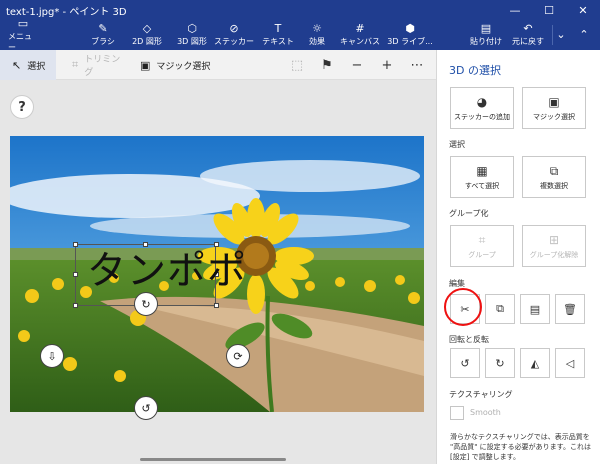 The height and width of the screenshot is (464, 600). What do you see at coordinates (554, 116) in the screenshot?
I see `magic-select-panel-label: マジック選択` at bounding box center [554, 116].